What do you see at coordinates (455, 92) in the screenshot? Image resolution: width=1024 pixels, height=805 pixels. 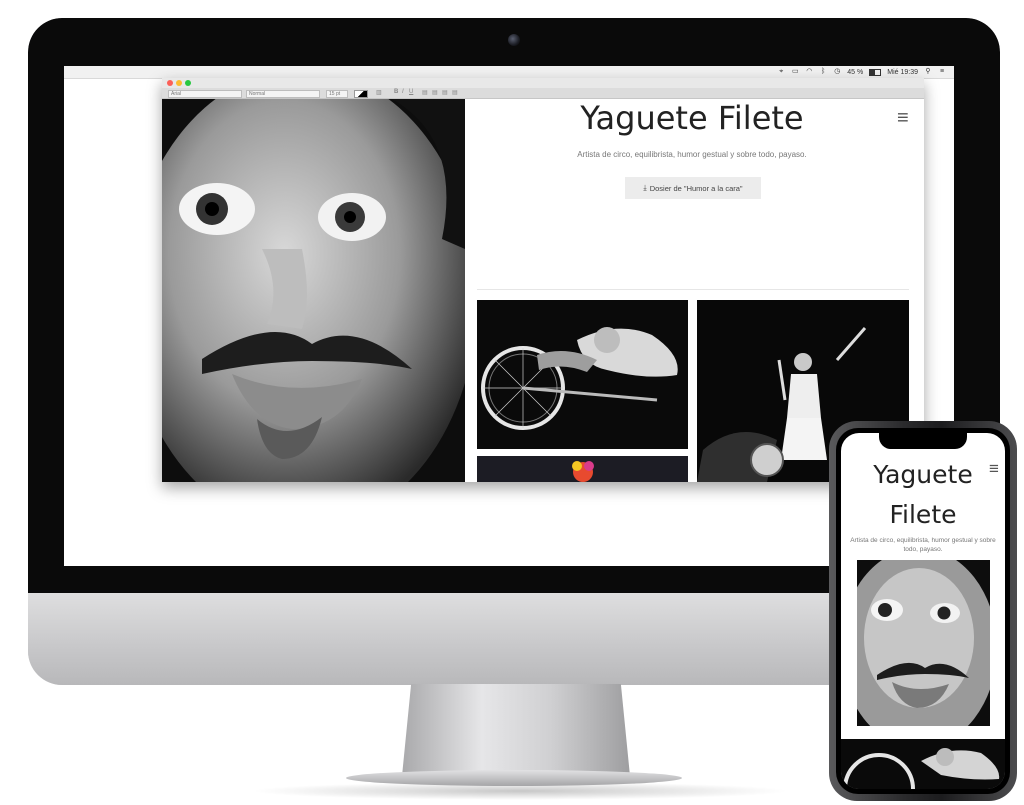 I see `align-justify-icon: ▤` at bounding box center [455, 92].